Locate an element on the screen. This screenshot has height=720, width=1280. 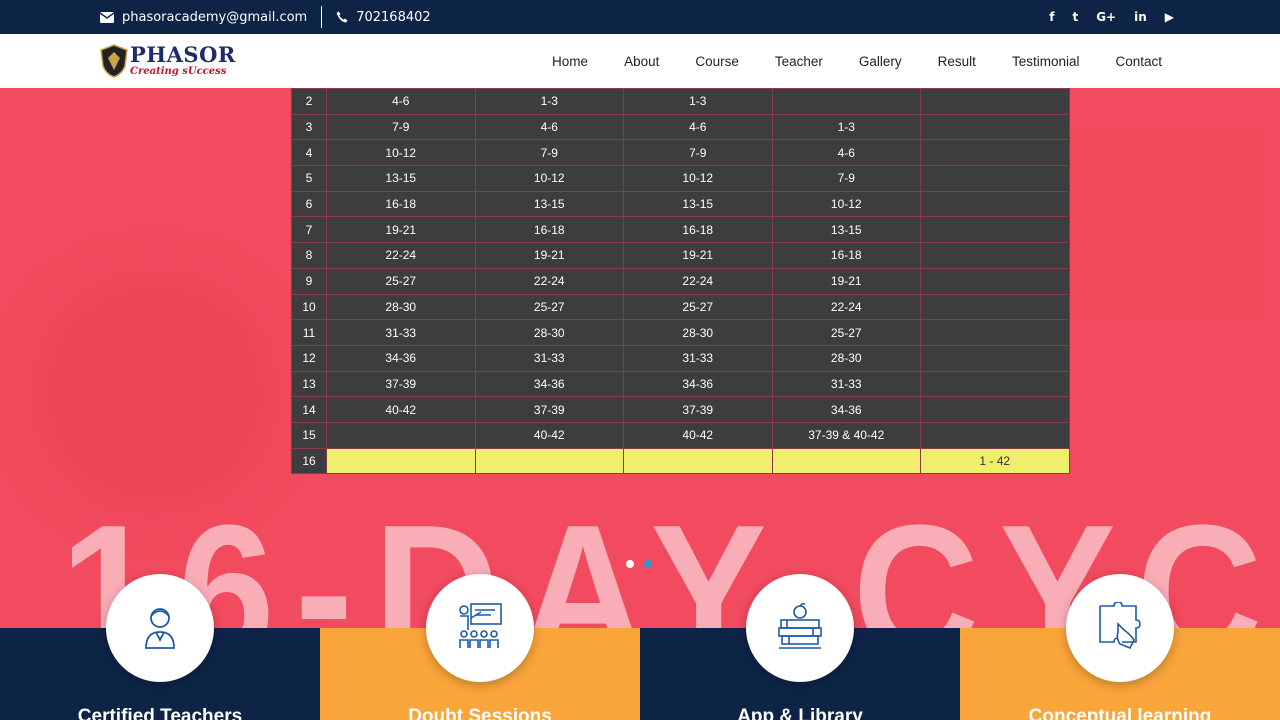
google-plus-icon: G+ is located at coordinates (1106, 17).